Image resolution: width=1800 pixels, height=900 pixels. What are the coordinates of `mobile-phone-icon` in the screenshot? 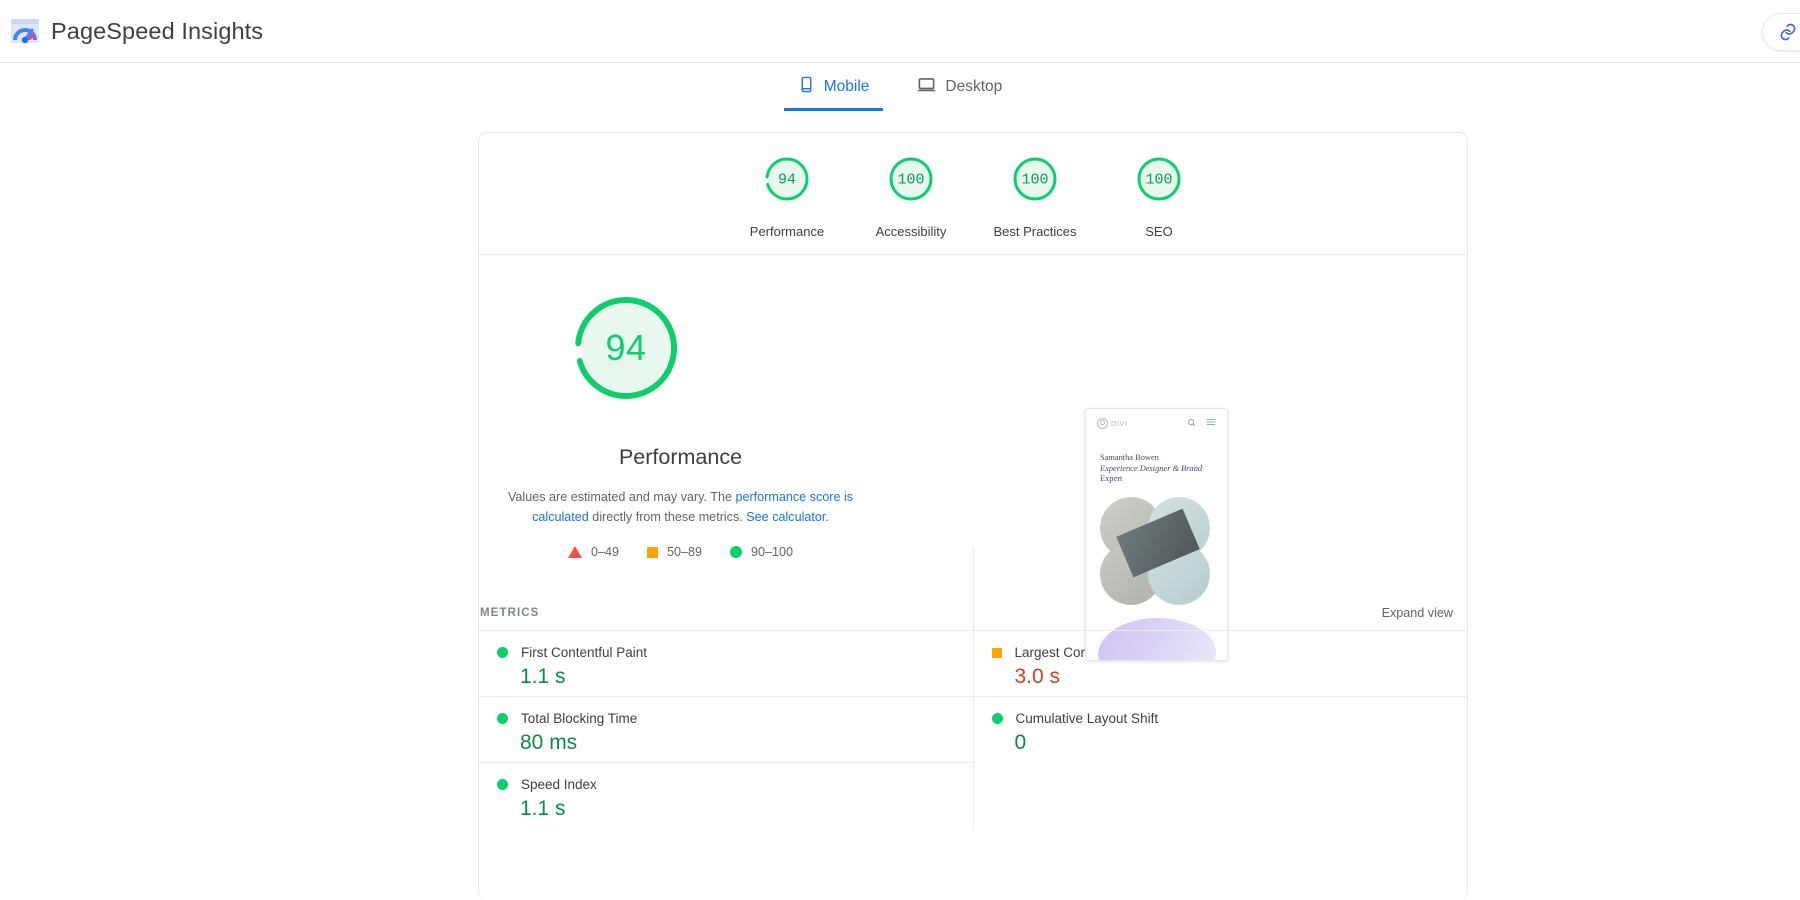 It's located at (806, 87).